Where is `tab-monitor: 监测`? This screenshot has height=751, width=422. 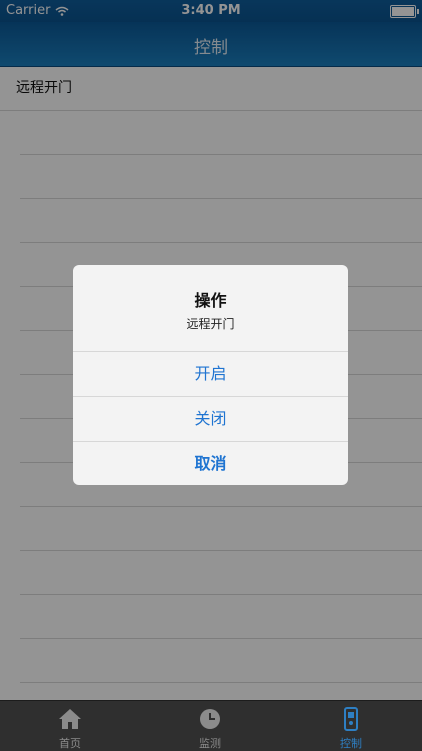 tab-monitor: 监测 is located at coordinates (210, 726).